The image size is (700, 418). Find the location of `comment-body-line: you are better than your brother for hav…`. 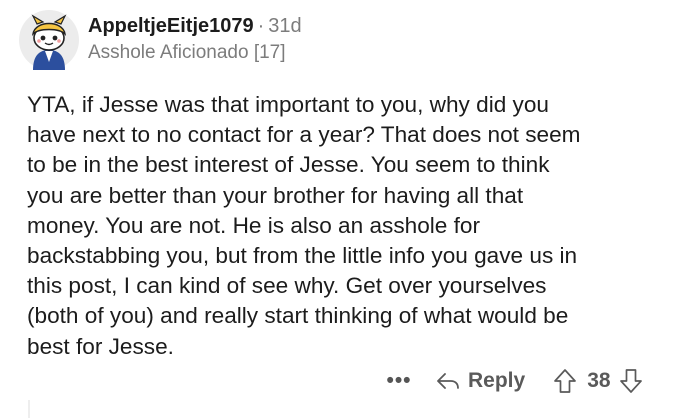

comment-body-line: you are better than your brother for hav… is located at coordinates (275, 195).